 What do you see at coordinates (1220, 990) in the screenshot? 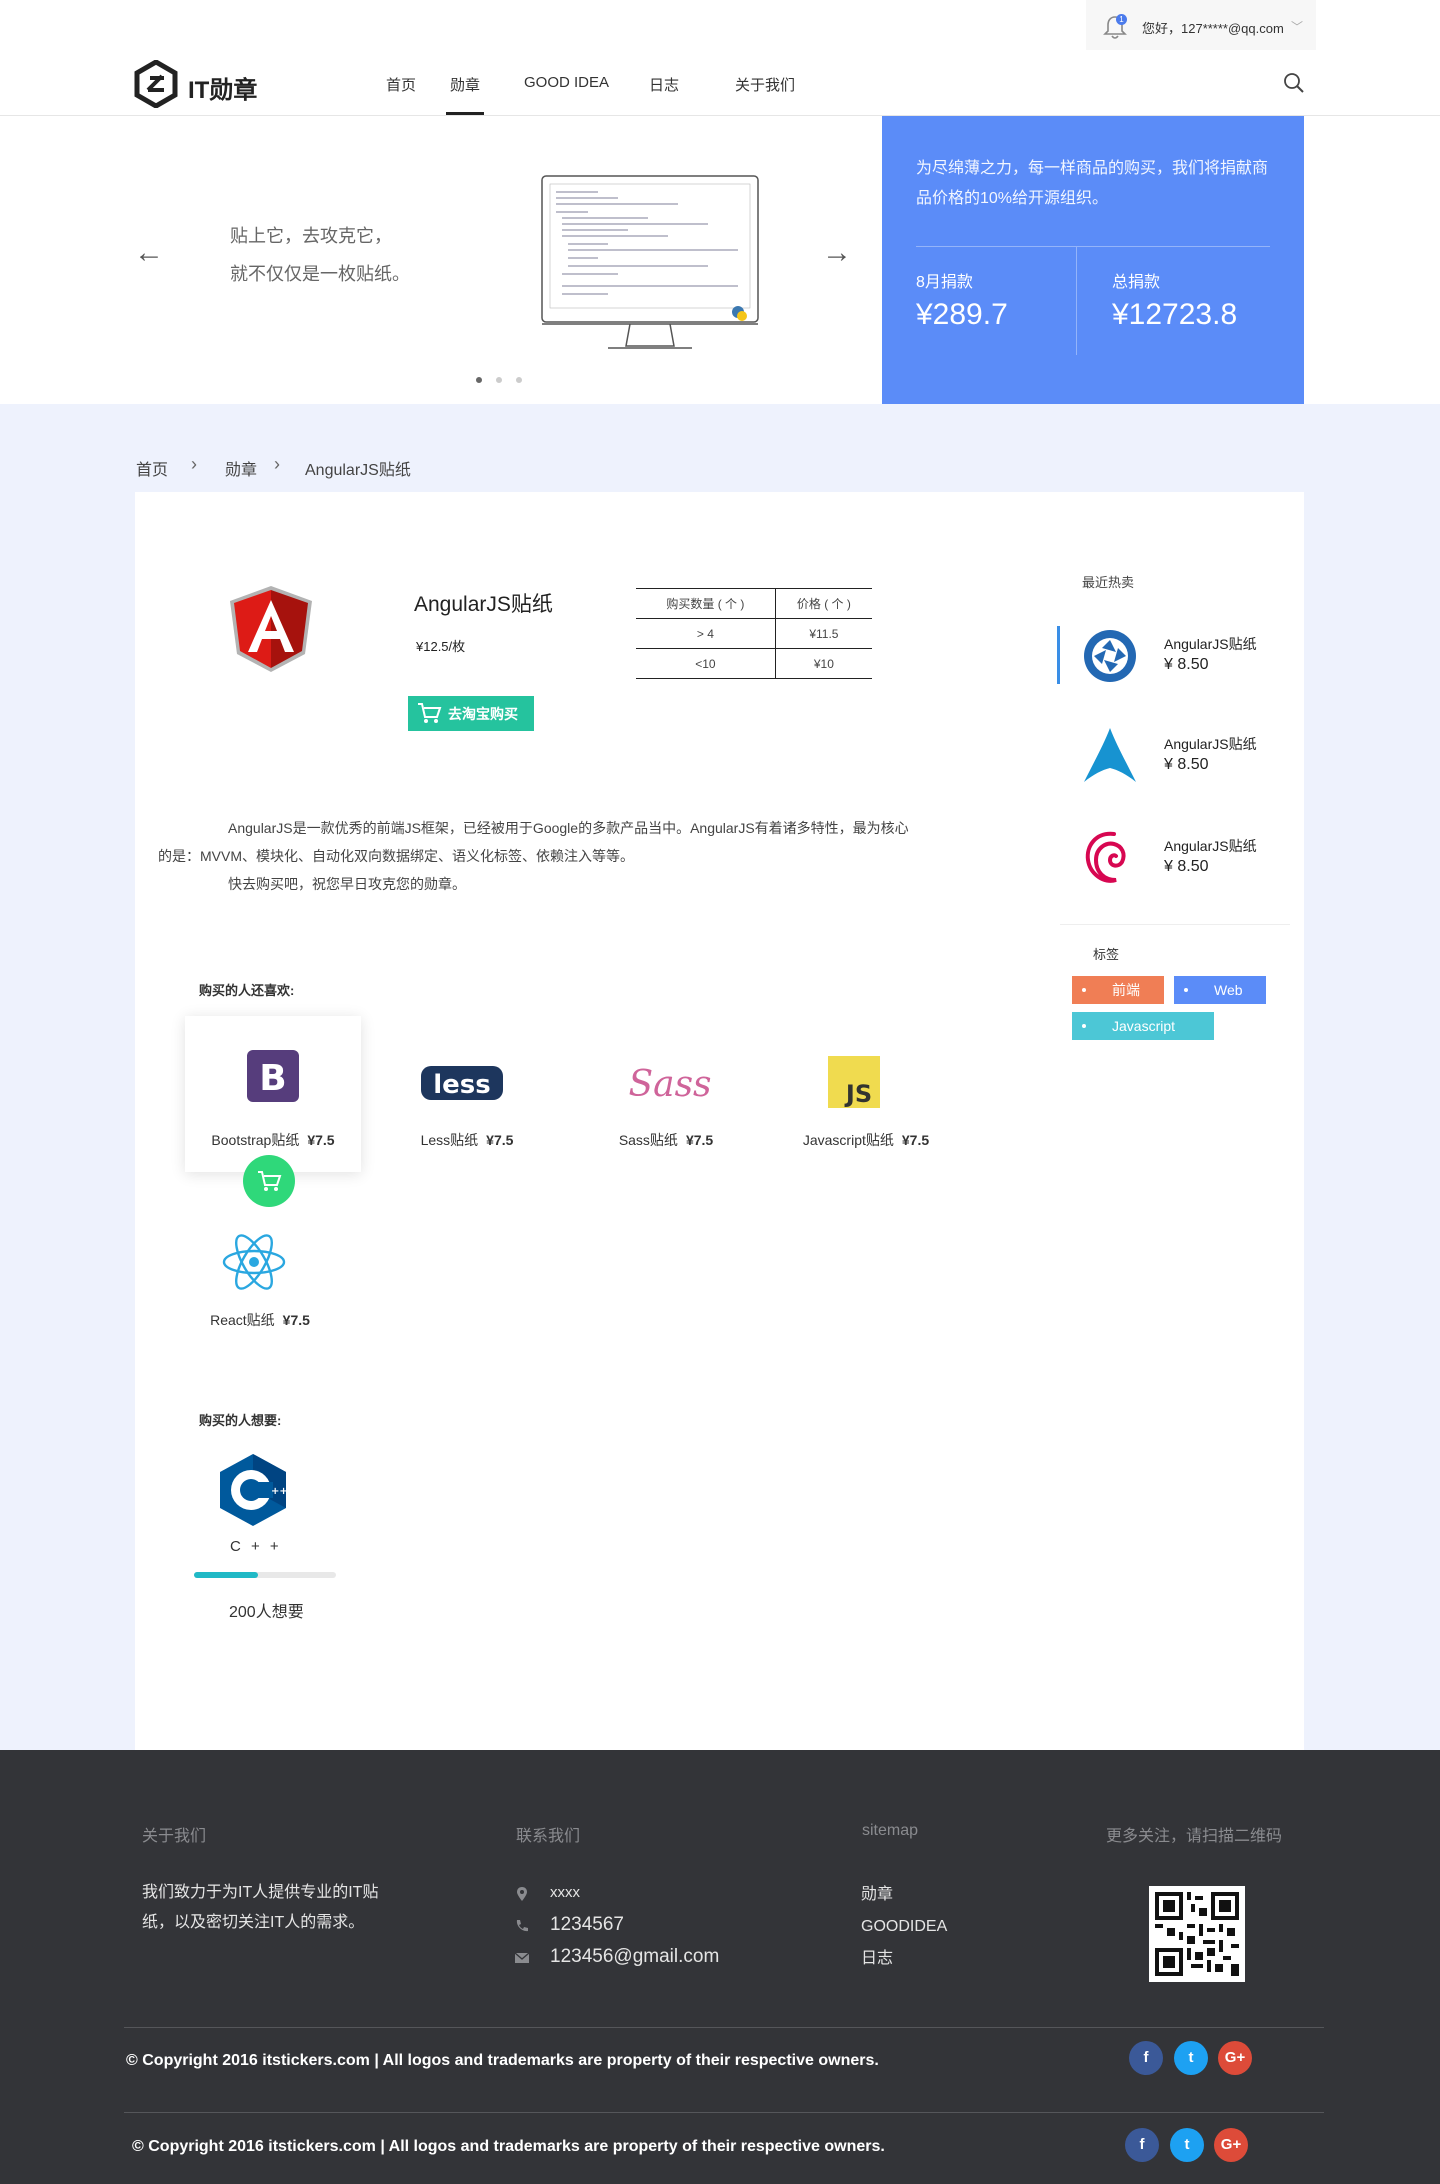
I see `tag-web: Web` at bounding box center [1220, 990].